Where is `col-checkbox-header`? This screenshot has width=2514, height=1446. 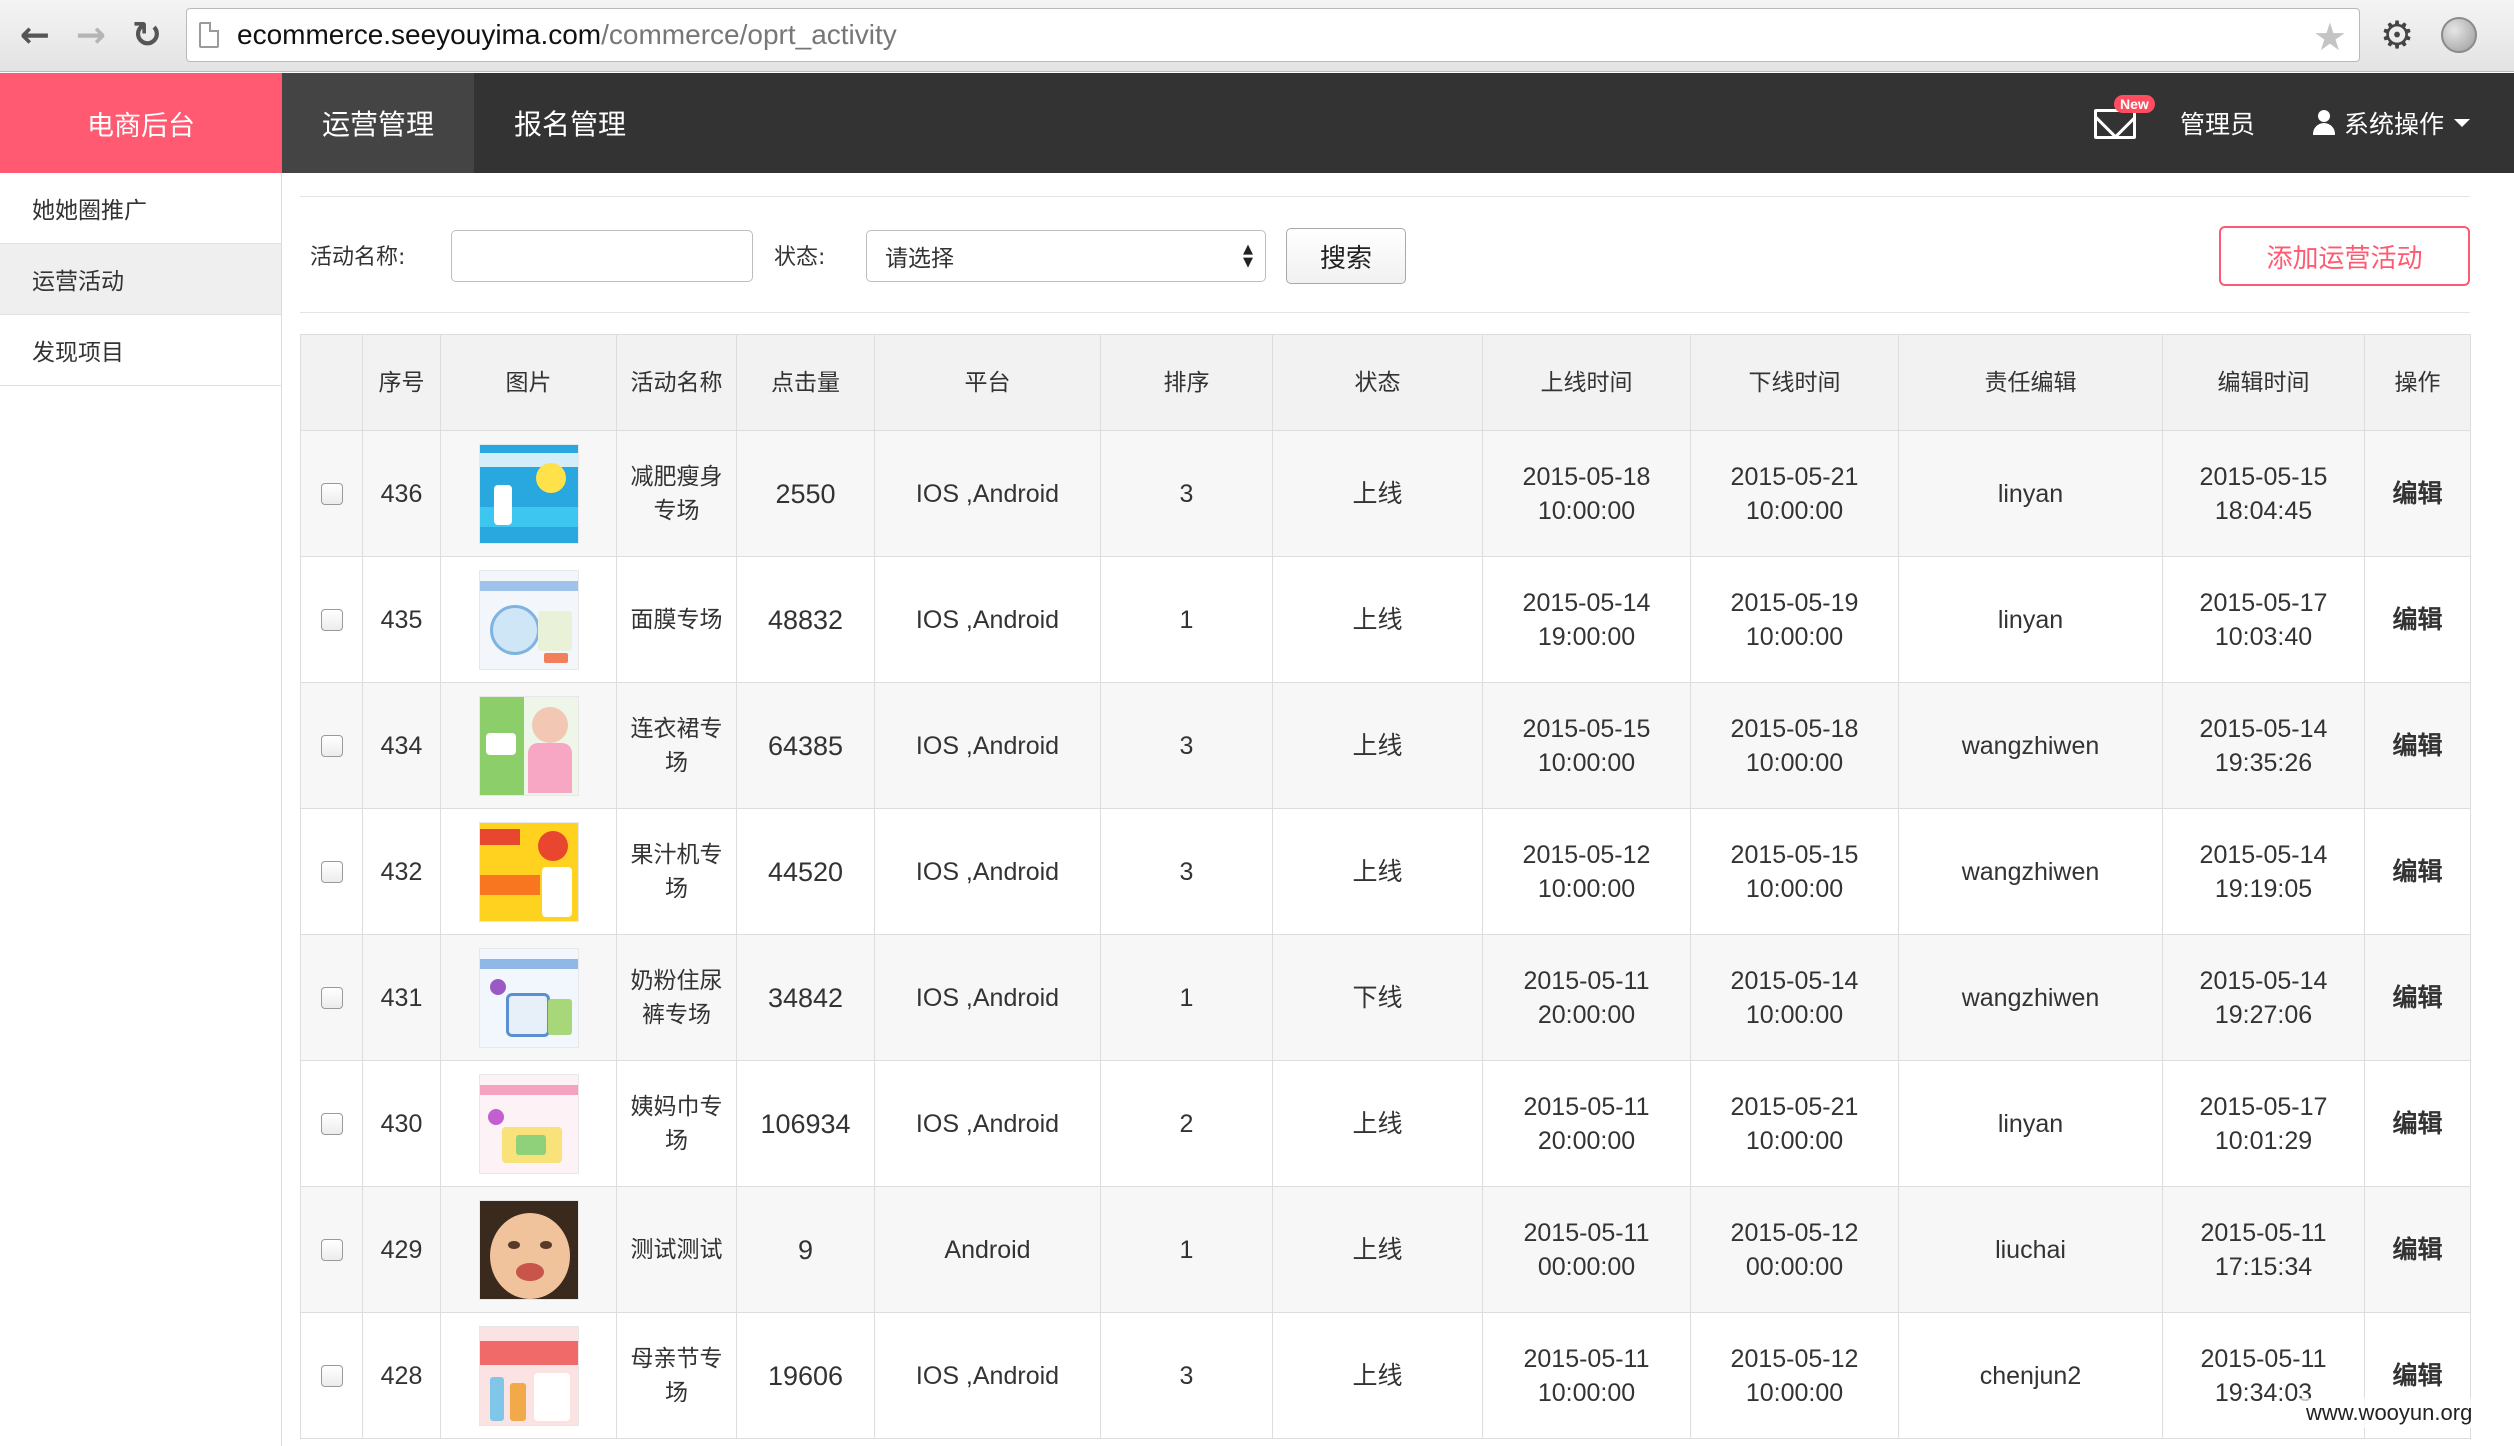 col-checkbox-header is located at coordinates (331, 382).